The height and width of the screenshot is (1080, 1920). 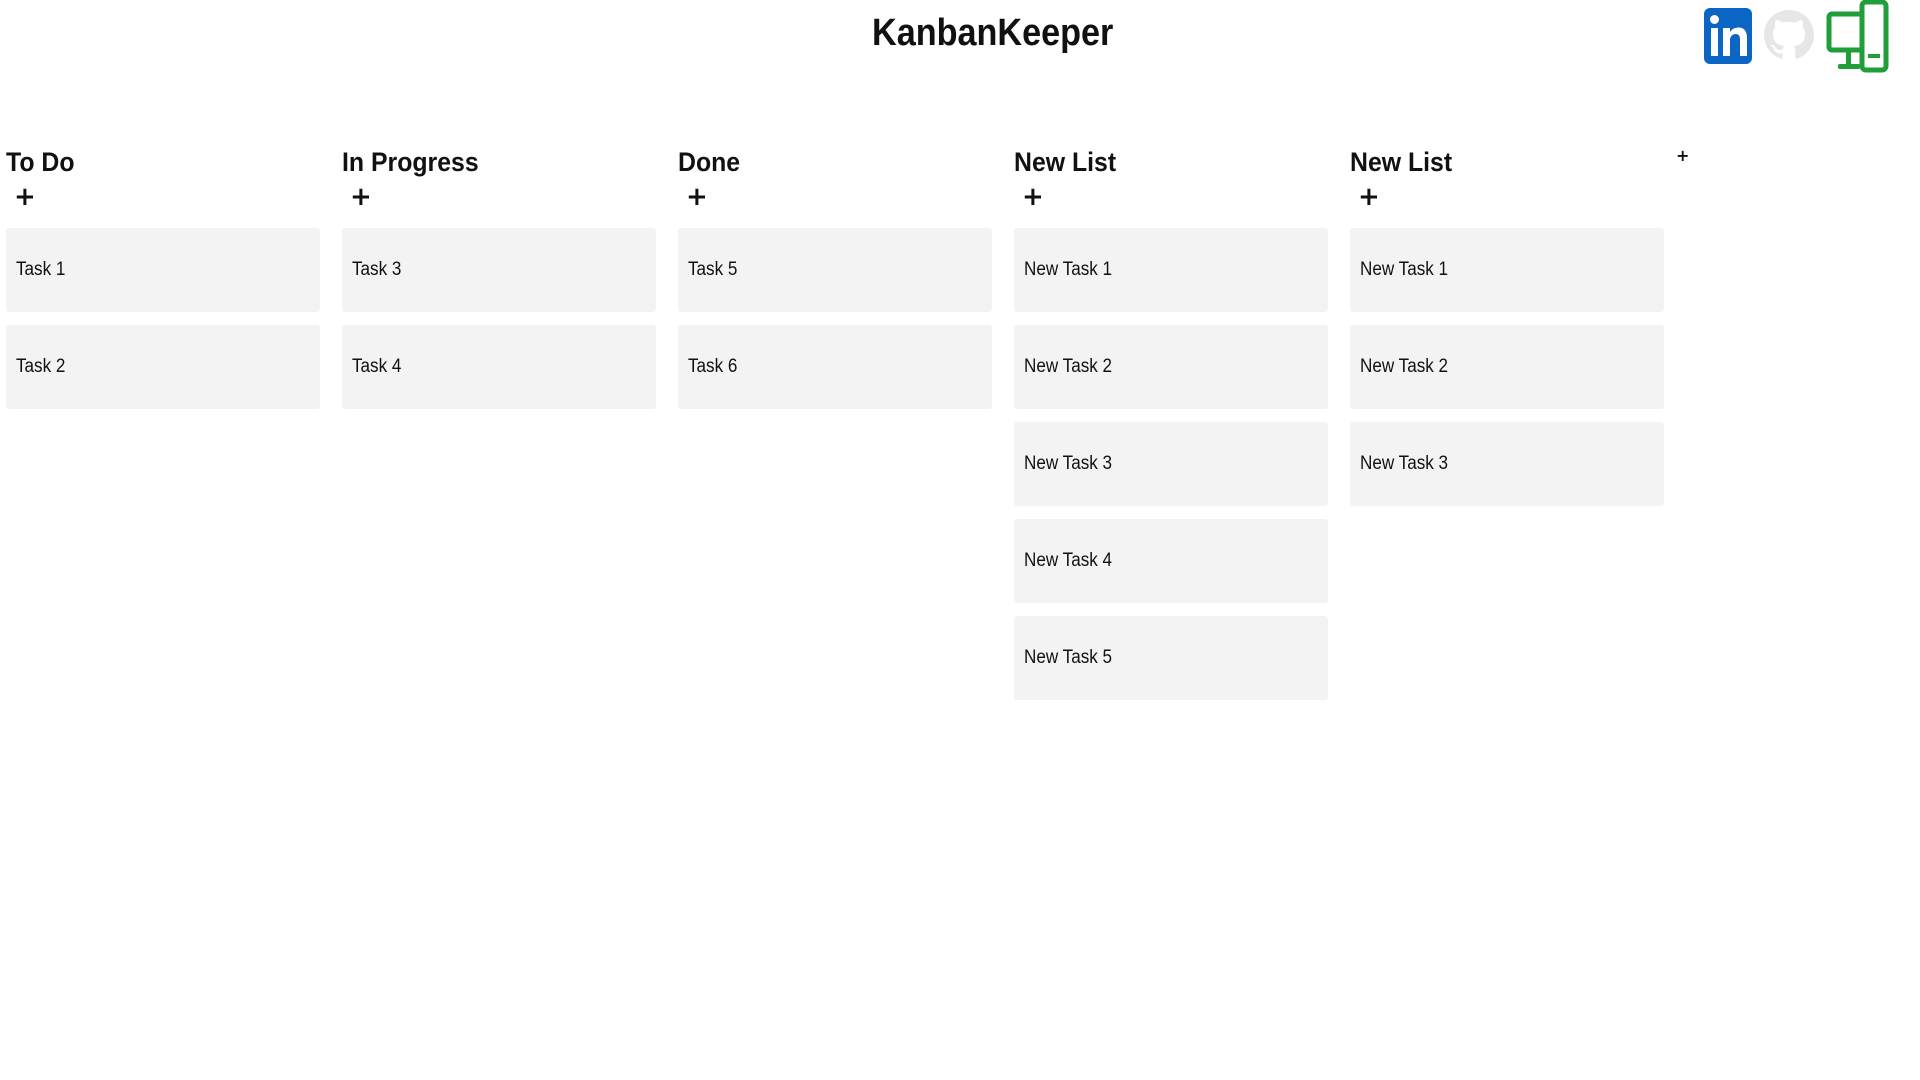 I want to click on column-title: In Progress, so click(x=486, y=162).